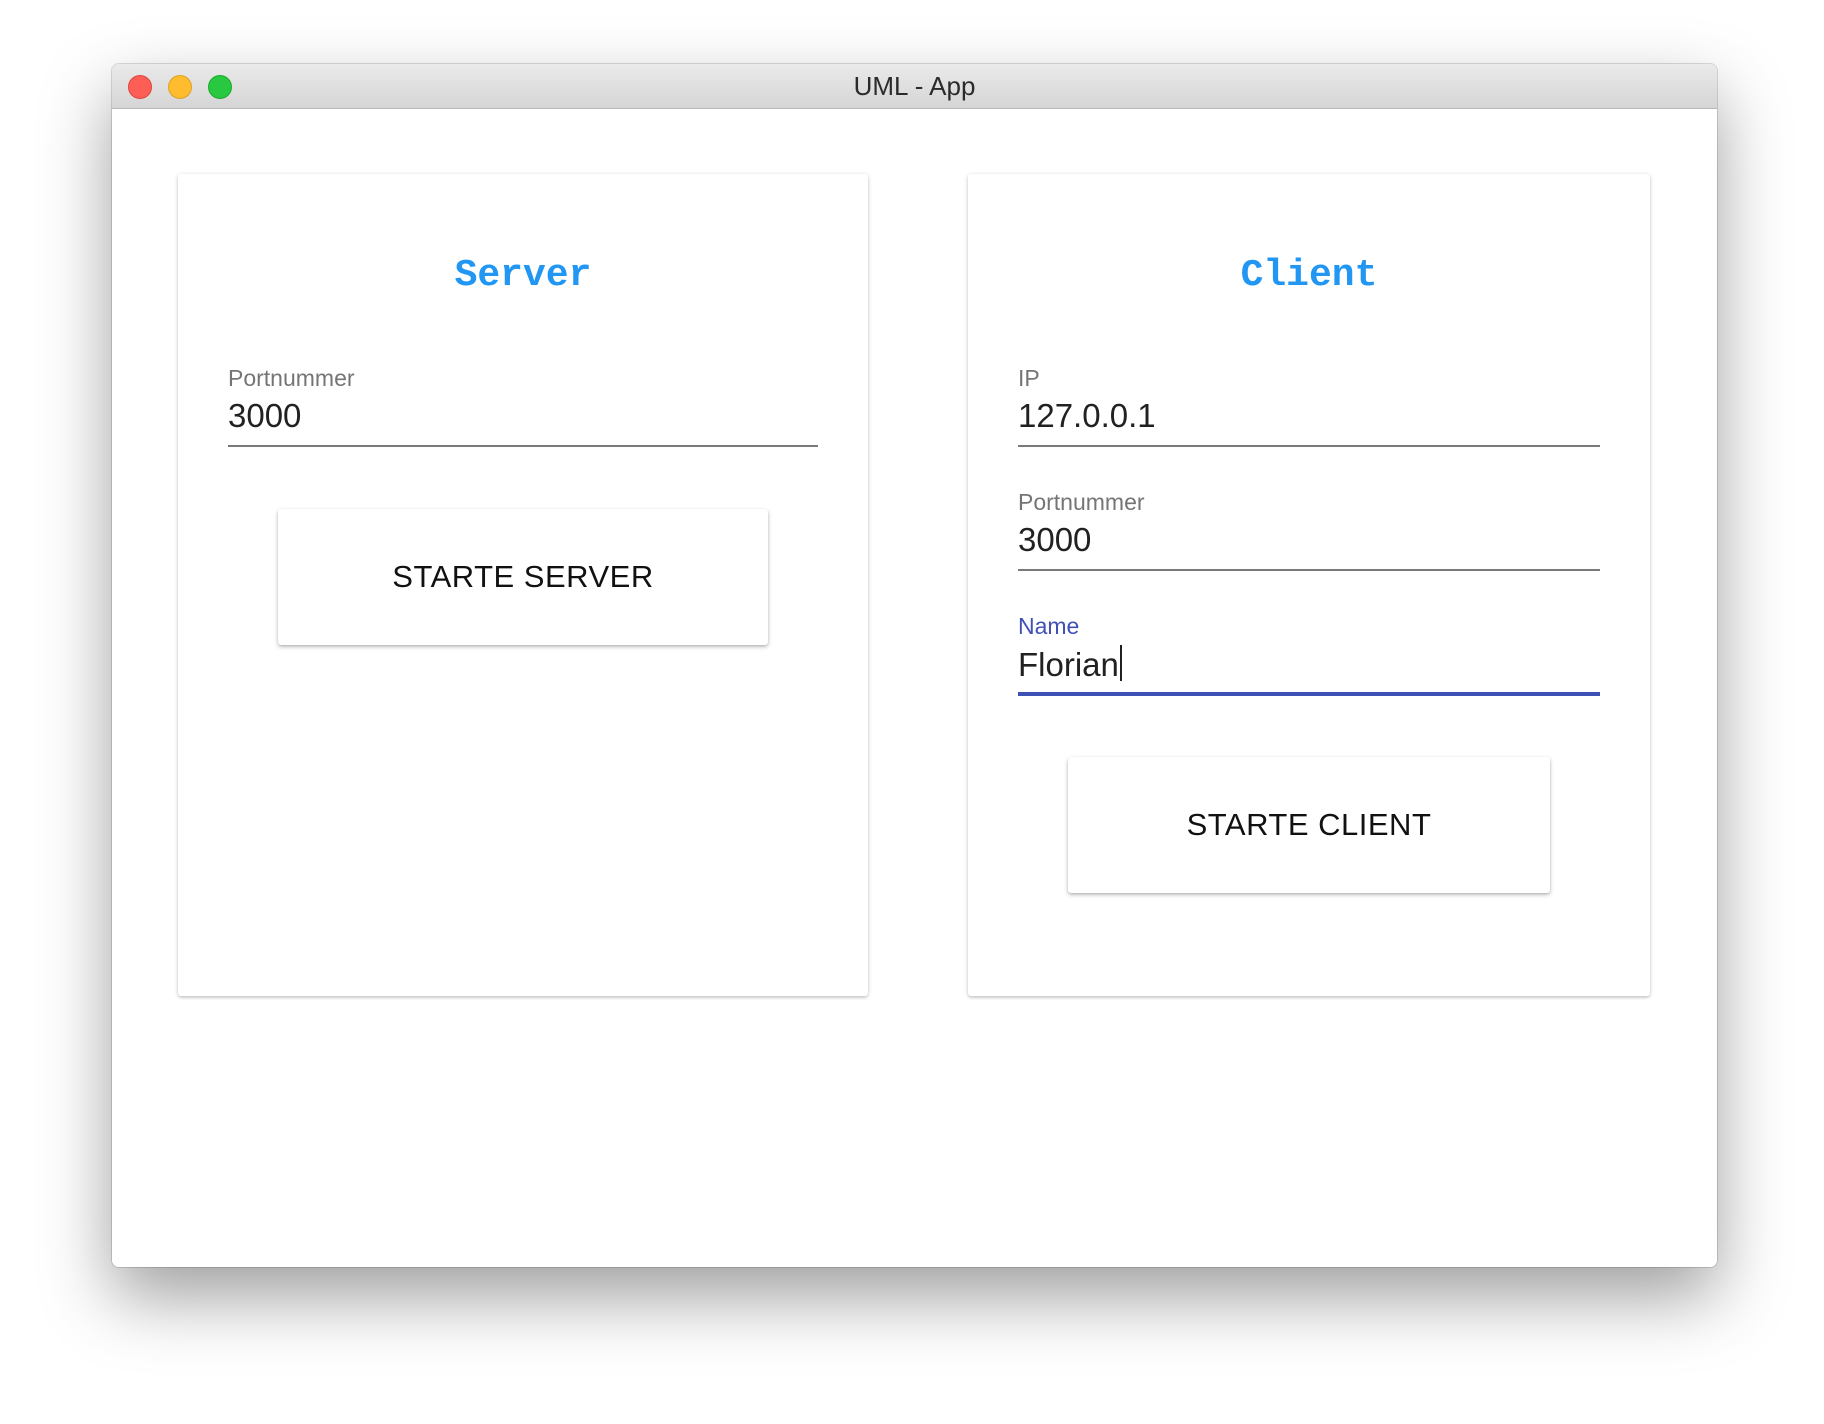 The image size is (1824, 1424). Describe the element at coordinates (1054, 540) in the screenshot. I see `client-port-input: 3000` at that location.